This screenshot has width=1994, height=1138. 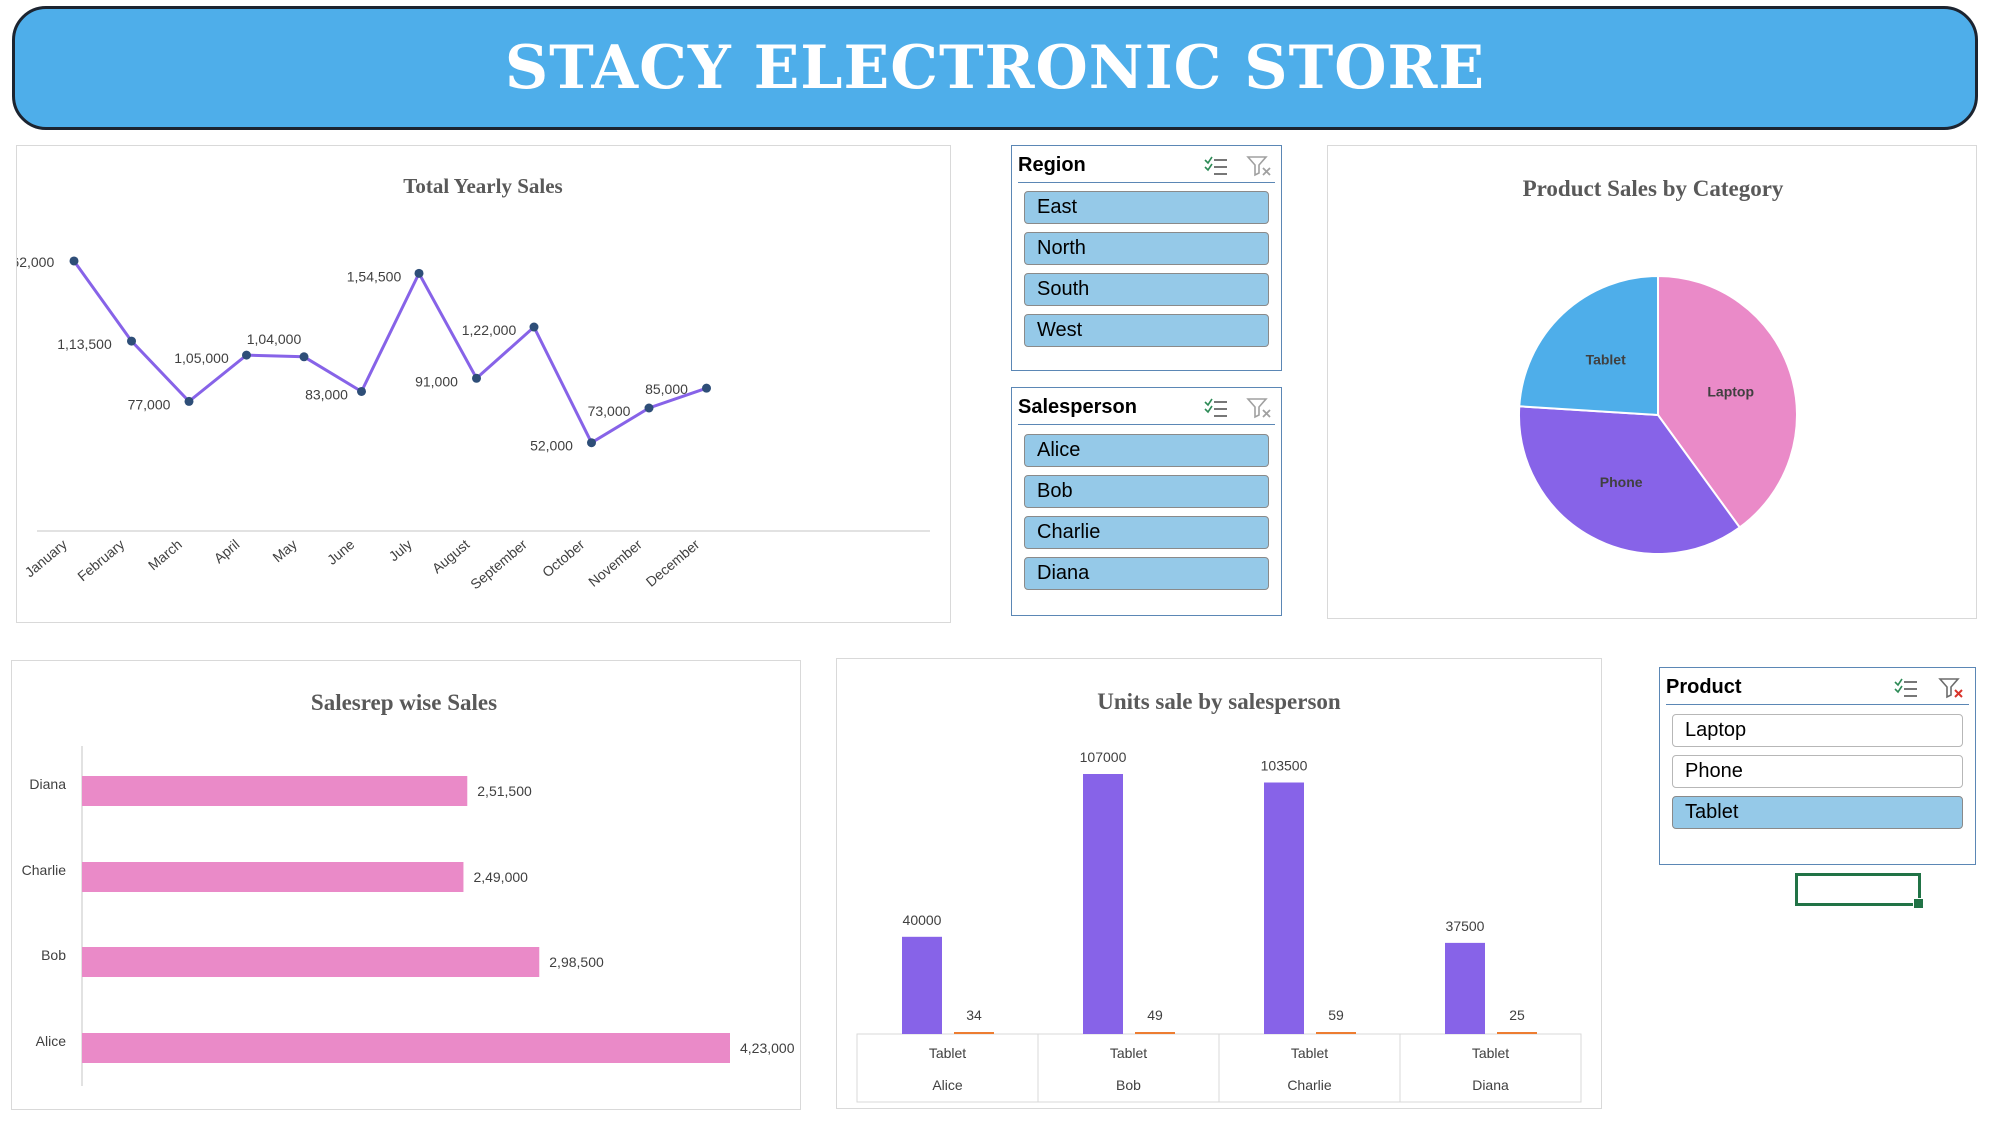 I want to click on active-cell-selection, so click(x=1859, y=891).